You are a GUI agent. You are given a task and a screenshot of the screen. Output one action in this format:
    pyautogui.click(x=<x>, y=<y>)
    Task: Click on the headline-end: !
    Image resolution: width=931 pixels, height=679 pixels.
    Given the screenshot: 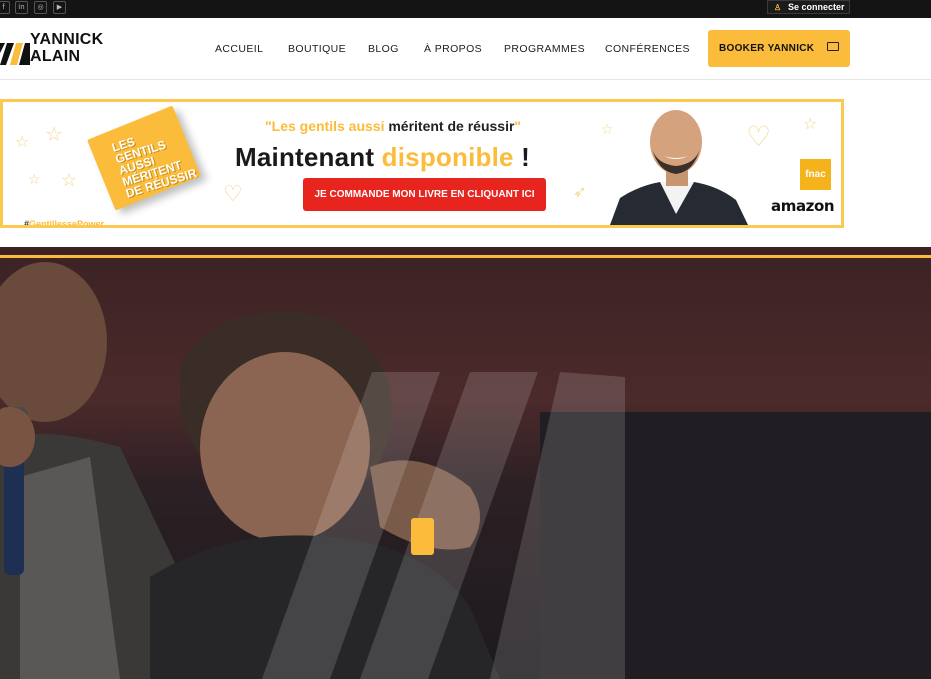 What is the action you would take?
    pyautogui.click(x=521, y=157)
    